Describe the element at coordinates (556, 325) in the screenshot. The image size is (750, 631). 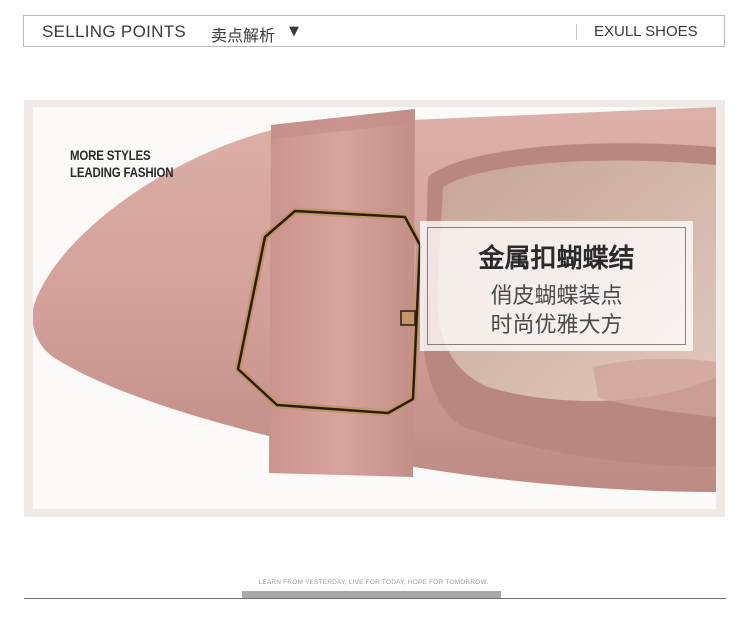
I see `feature-description-2: 时尚优雅大方` at that location.